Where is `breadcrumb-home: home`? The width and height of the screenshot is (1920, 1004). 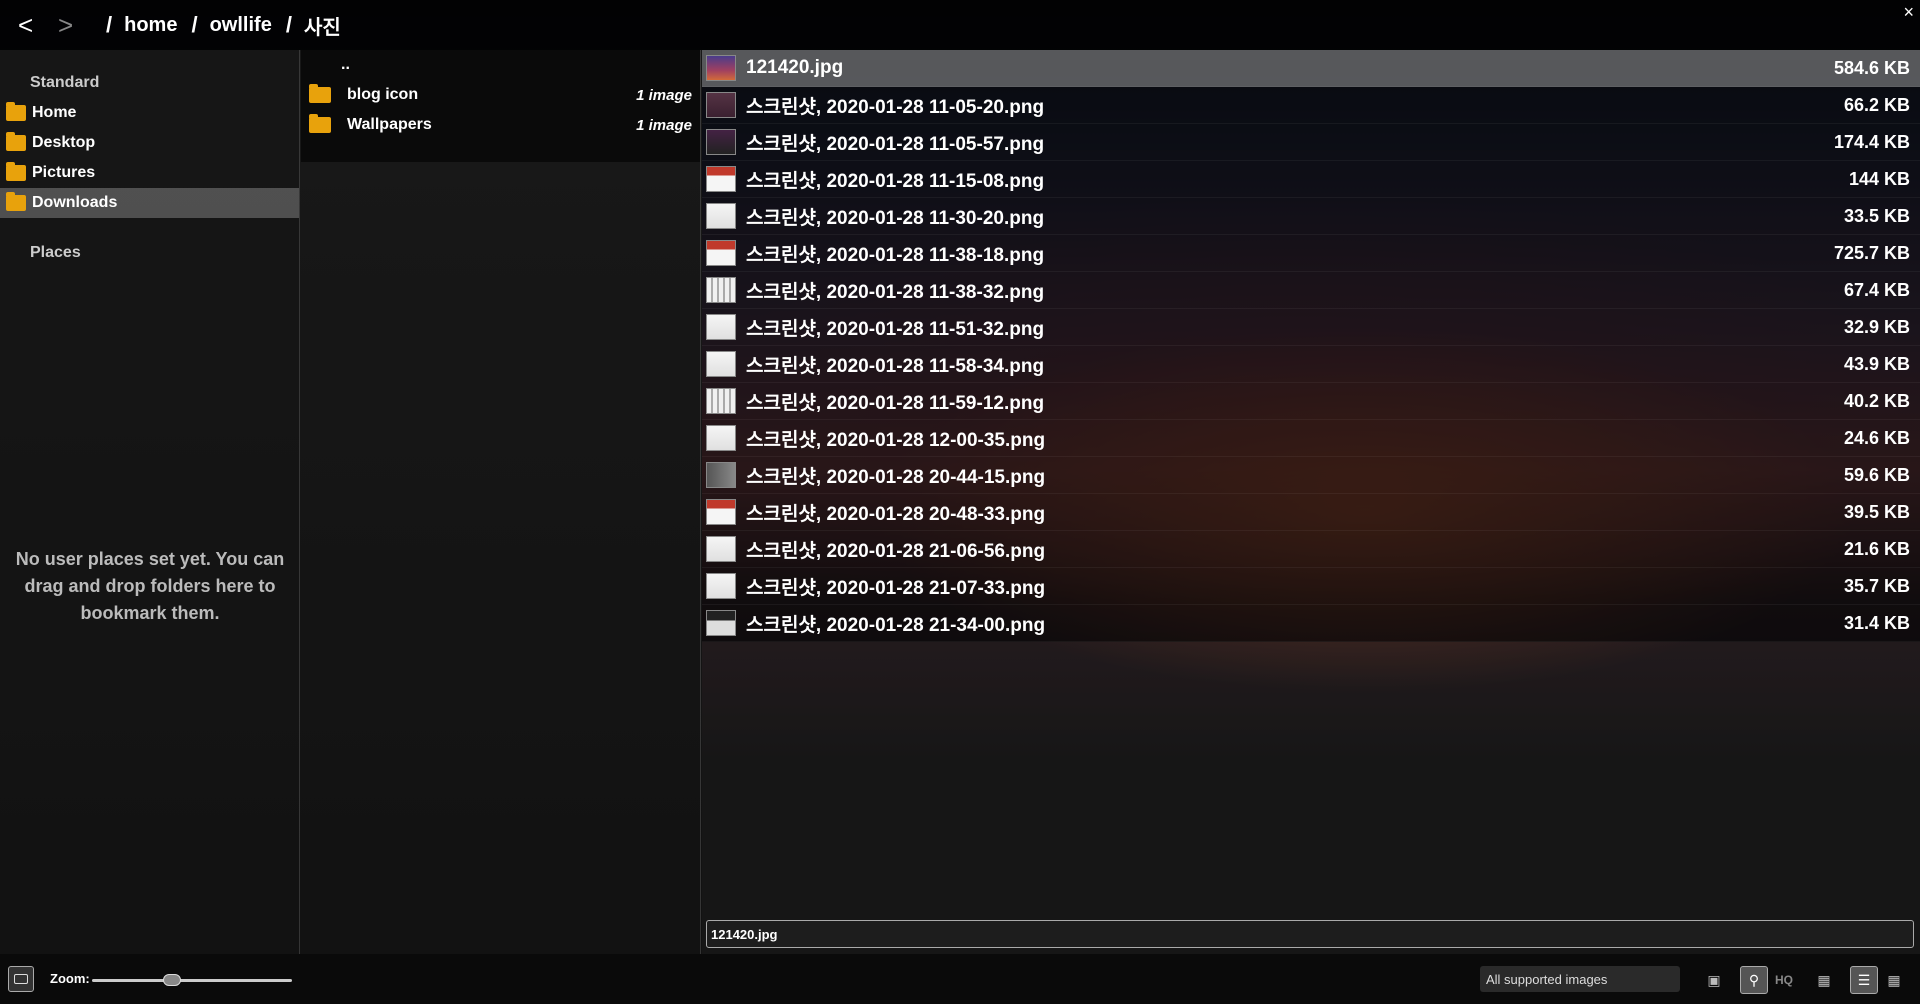
breadcrumb-home: home is located at coordinates (150, 25).